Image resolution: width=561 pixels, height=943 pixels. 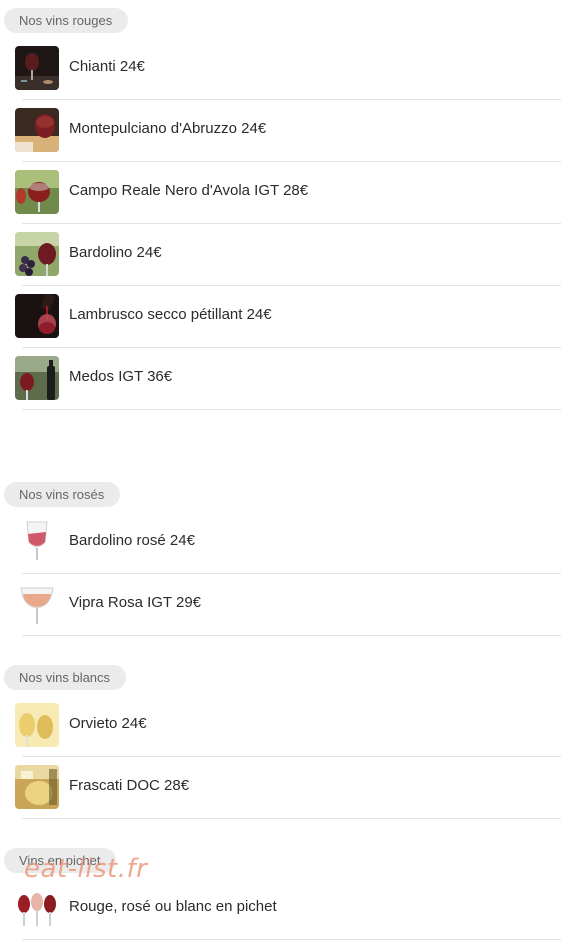 I want to click on section-title-white-wines: Nos vins blancs, so click(x=65, y=677).